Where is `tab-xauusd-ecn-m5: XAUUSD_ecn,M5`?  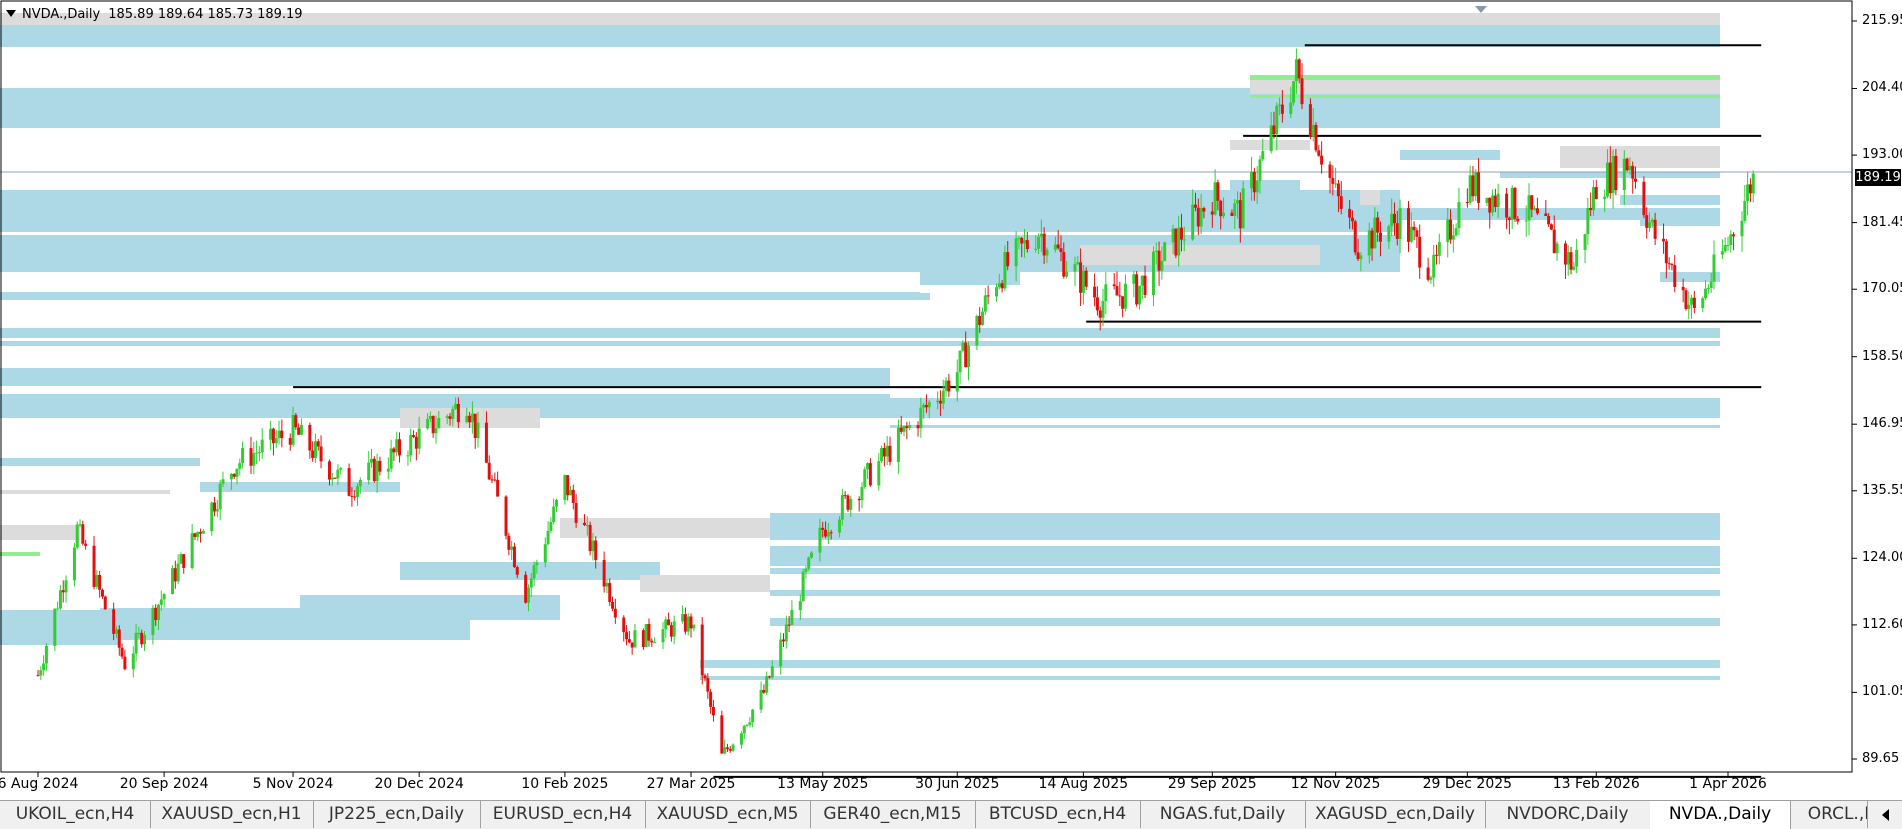 tab-xauusd-ecn-m5: XAUUSD_ecn,M5 is located at coordinates (728, 814).